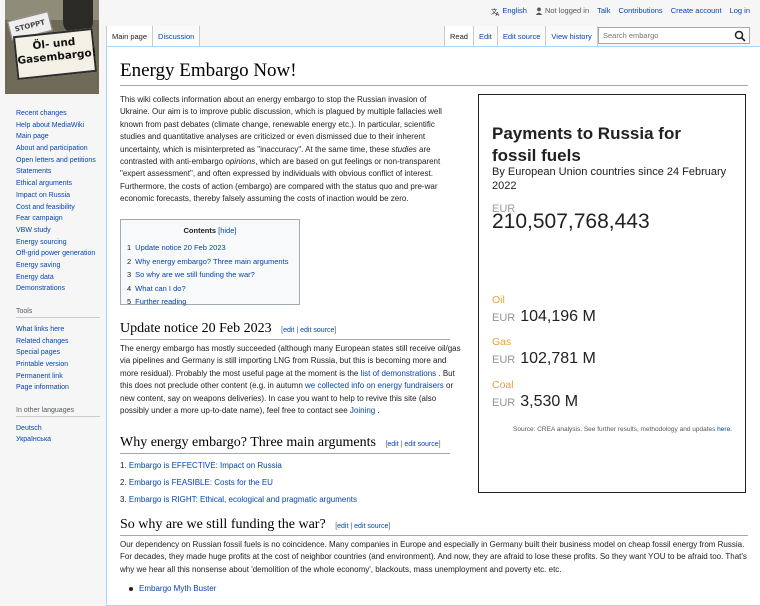 The image size is (760, 606). I want to click on sidebar-item-main-page: Main page, so click(58, 137).